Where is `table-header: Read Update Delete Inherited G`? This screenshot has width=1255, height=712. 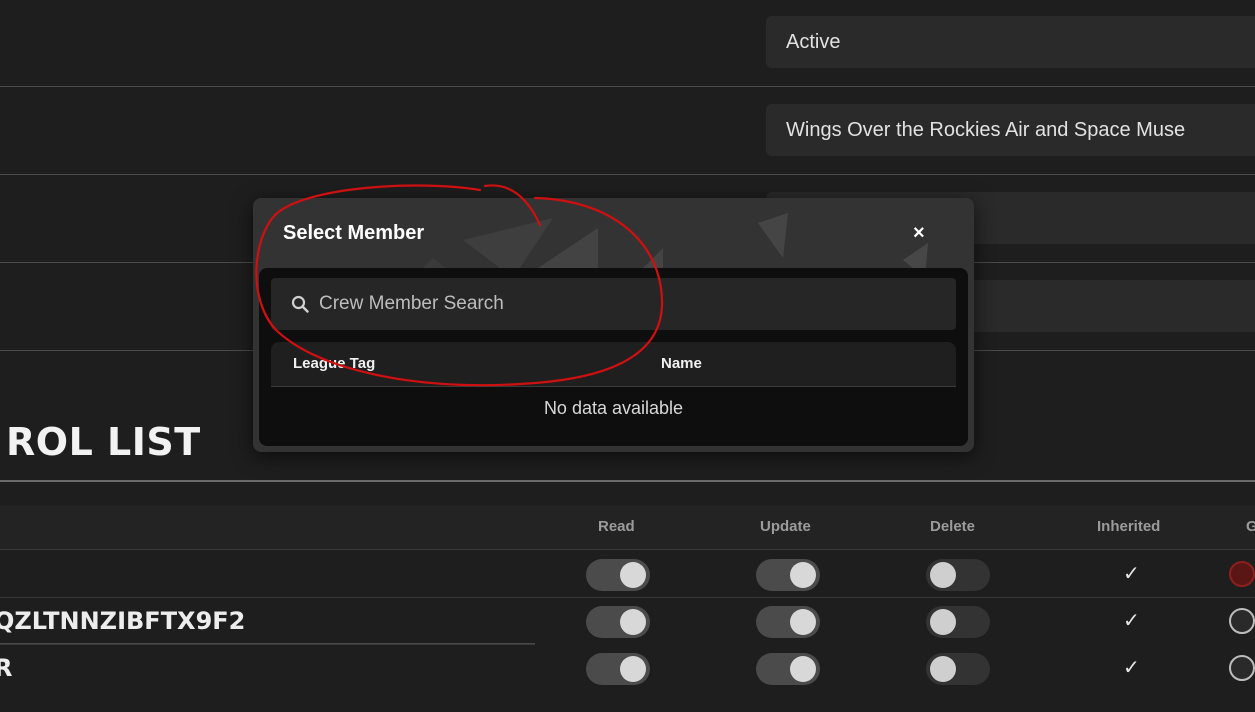 table-header: Read Update Delete Inherited G is located at coordinates (627, 527).